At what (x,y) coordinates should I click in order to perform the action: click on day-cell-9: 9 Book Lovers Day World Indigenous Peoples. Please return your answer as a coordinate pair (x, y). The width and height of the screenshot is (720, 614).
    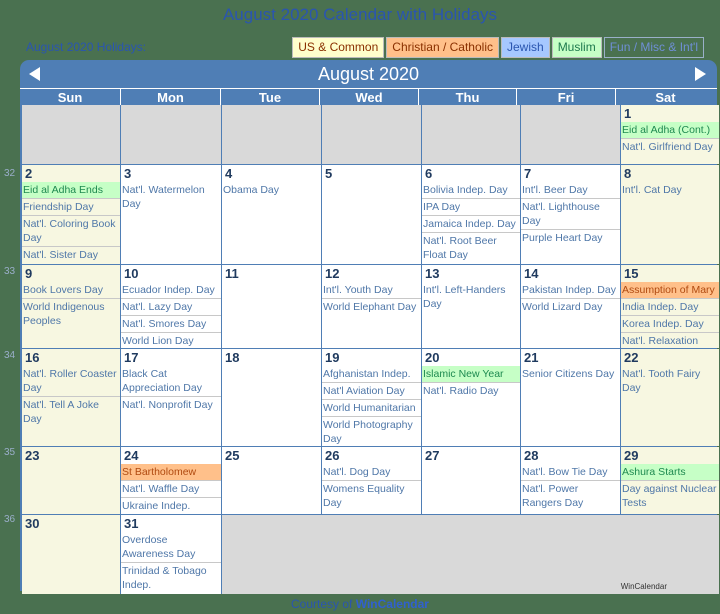
    Looking at the image, I should click on (71, 306).